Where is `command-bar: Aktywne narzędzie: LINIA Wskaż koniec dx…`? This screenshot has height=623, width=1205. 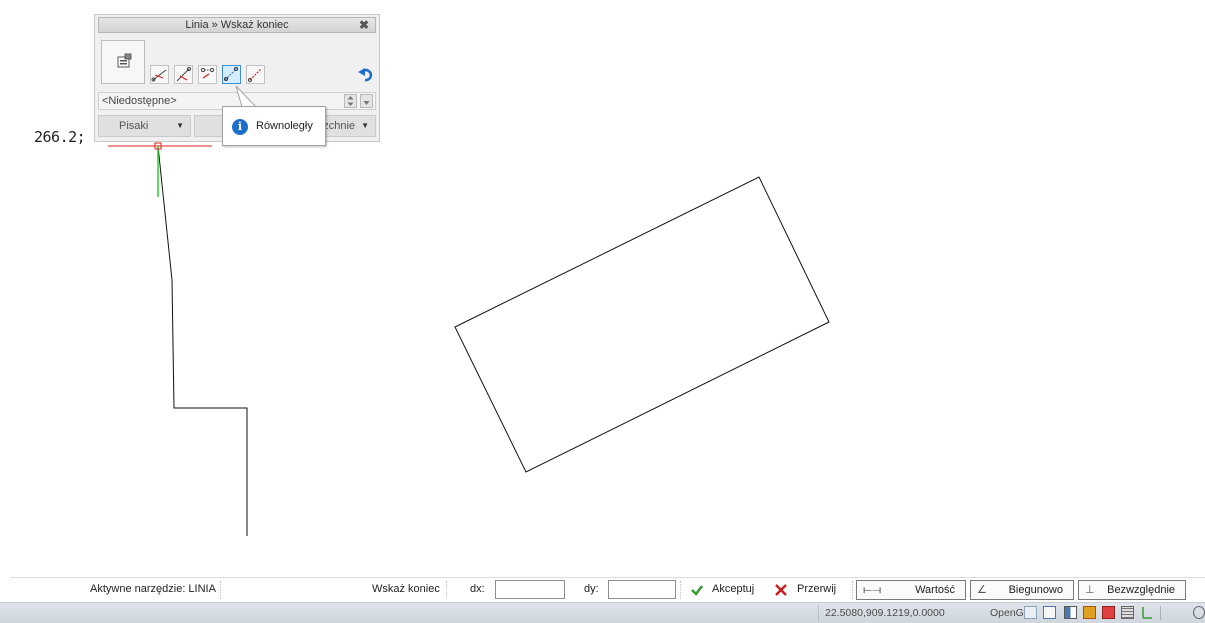
command-bar: Aktywne narzędzie: LINIA Wskaż koniec dx… is located at coordinates (607, 589).